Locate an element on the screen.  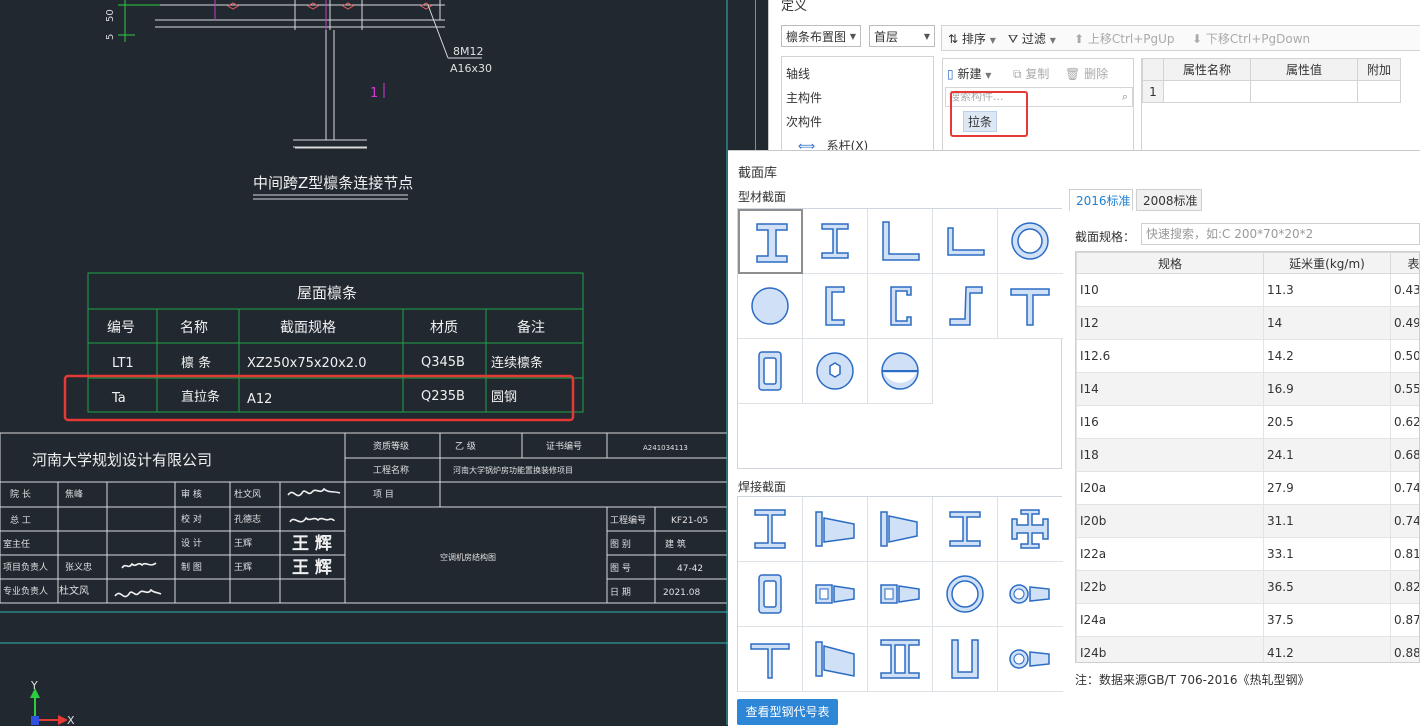
section-equal-angle is located at coordinates (900, 241).